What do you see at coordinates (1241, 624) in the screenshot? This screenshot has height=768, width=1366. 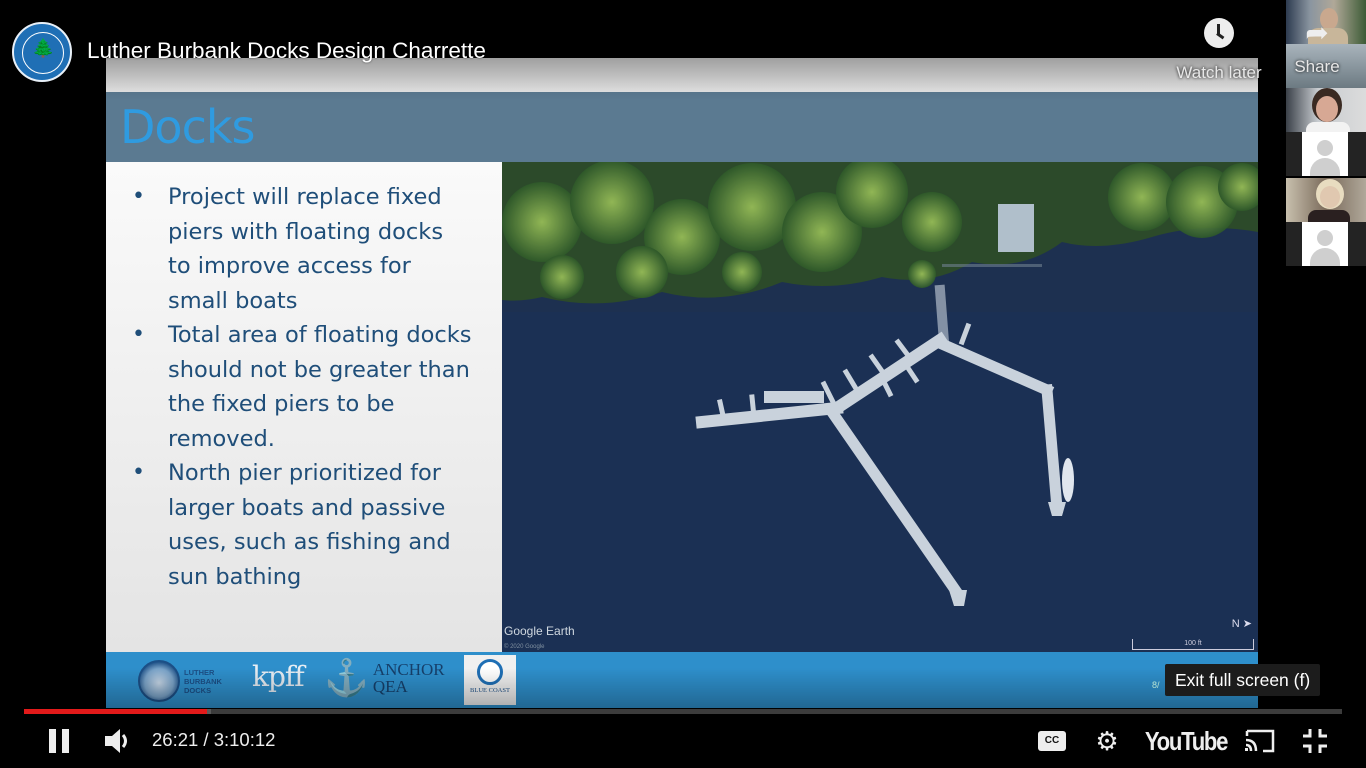 I see `north-arrow-icon: N ➤` at bounding box center [1241, 624].